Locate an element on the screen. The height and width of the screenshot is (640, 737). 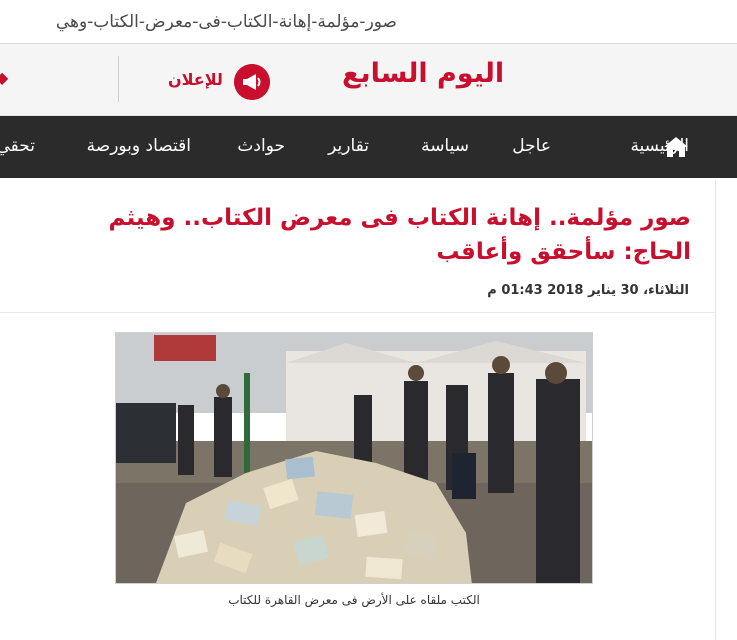
megaphone-icon is located at coordinates (252, 82).